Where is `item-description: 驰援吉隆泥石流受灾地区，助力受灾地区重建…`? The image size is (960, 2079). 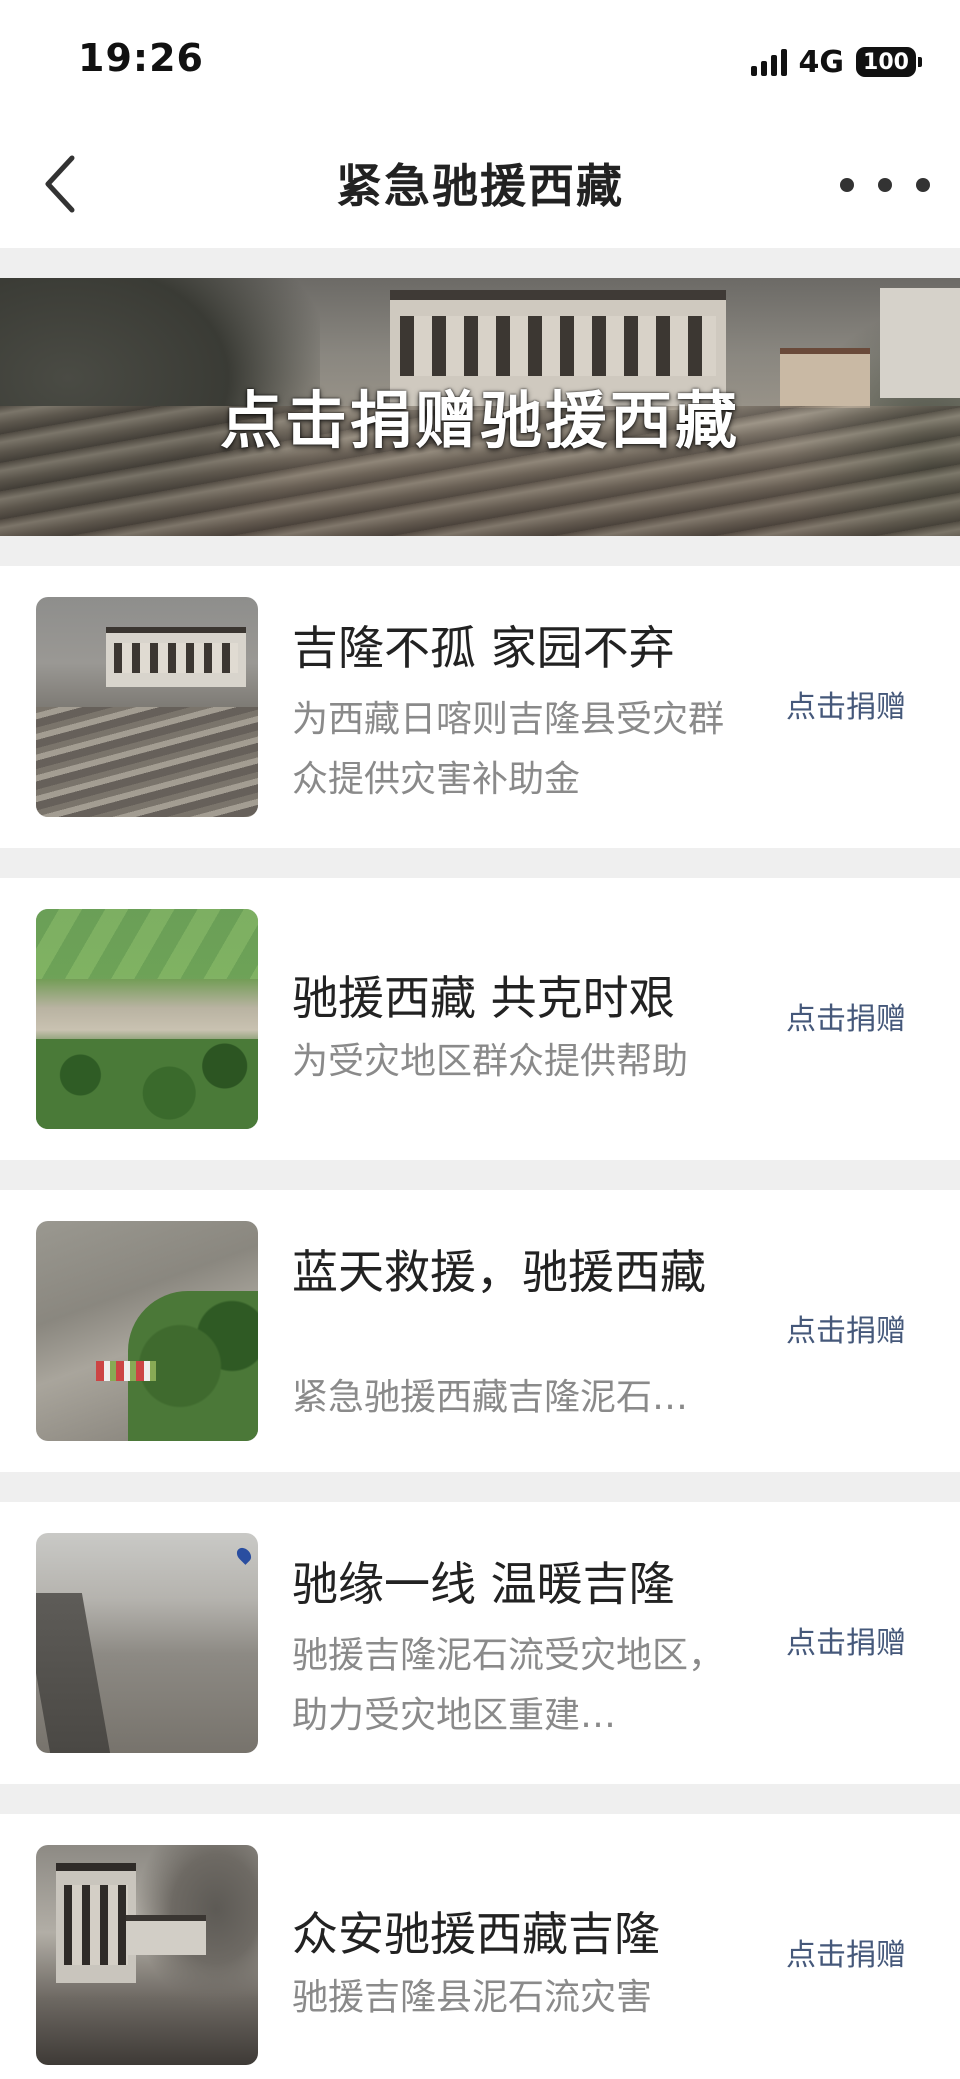
item-description: 驰援吉隆泥石流受灾地区，助力受灾地区重建… is located at coordinates (508, 1685).